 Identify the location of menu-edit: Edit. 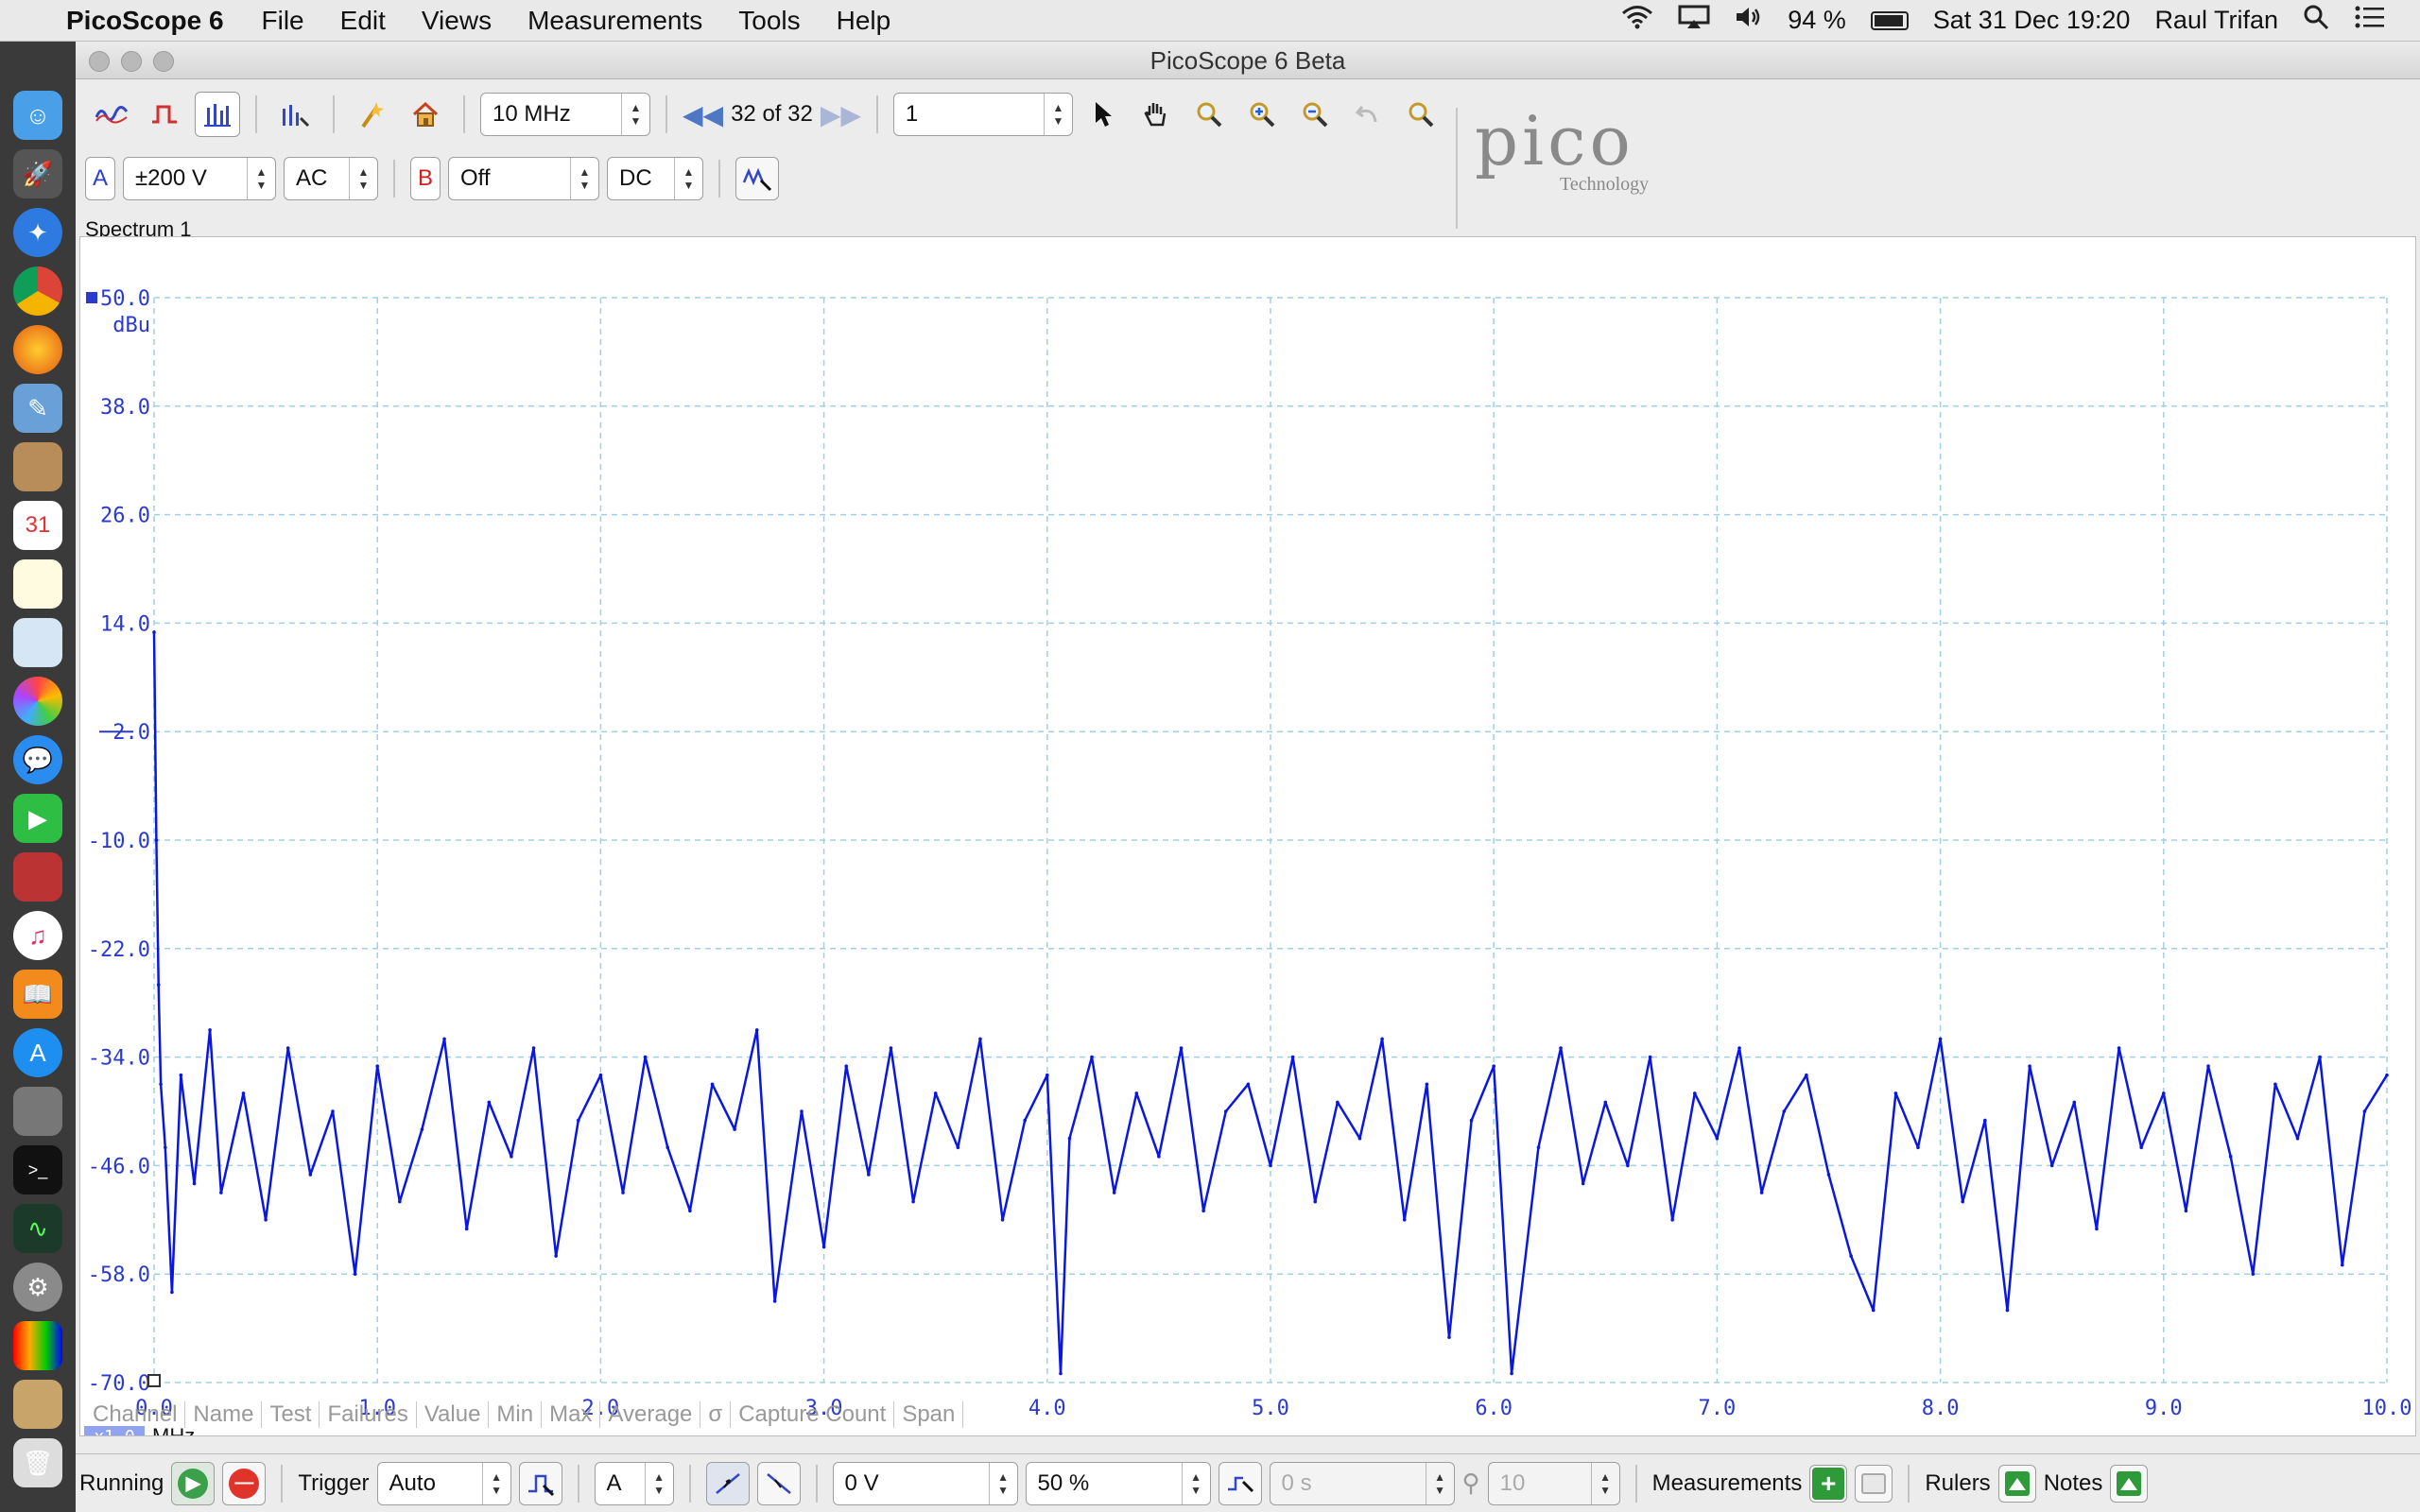
(363, 21).